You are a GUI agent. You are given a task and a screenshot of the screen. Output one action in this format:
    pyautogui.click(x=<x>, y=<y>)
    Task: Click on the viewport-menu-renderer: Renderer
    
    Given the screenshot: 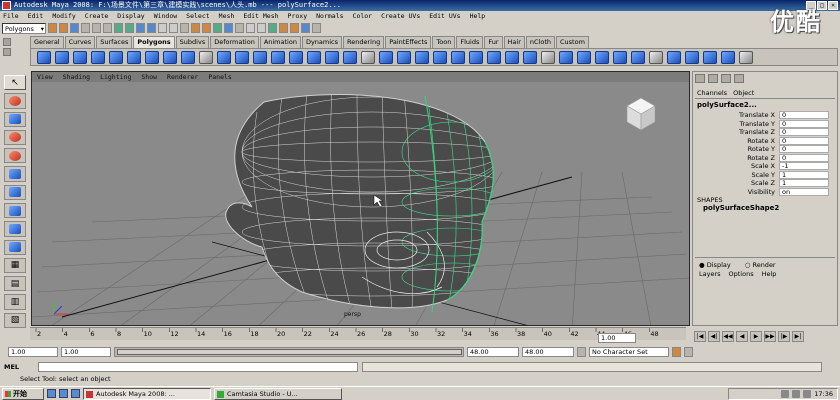 What is the action you would take?
    pyautogui.click(x=182, y=77)
    